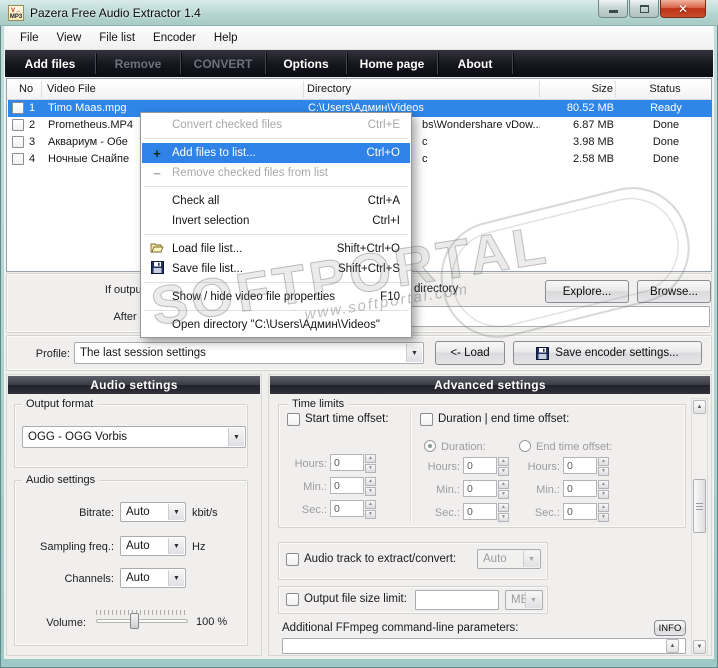  Describe the element at coordinates (29, 38) in the screenshot. I see `menu-file: File` at that location.